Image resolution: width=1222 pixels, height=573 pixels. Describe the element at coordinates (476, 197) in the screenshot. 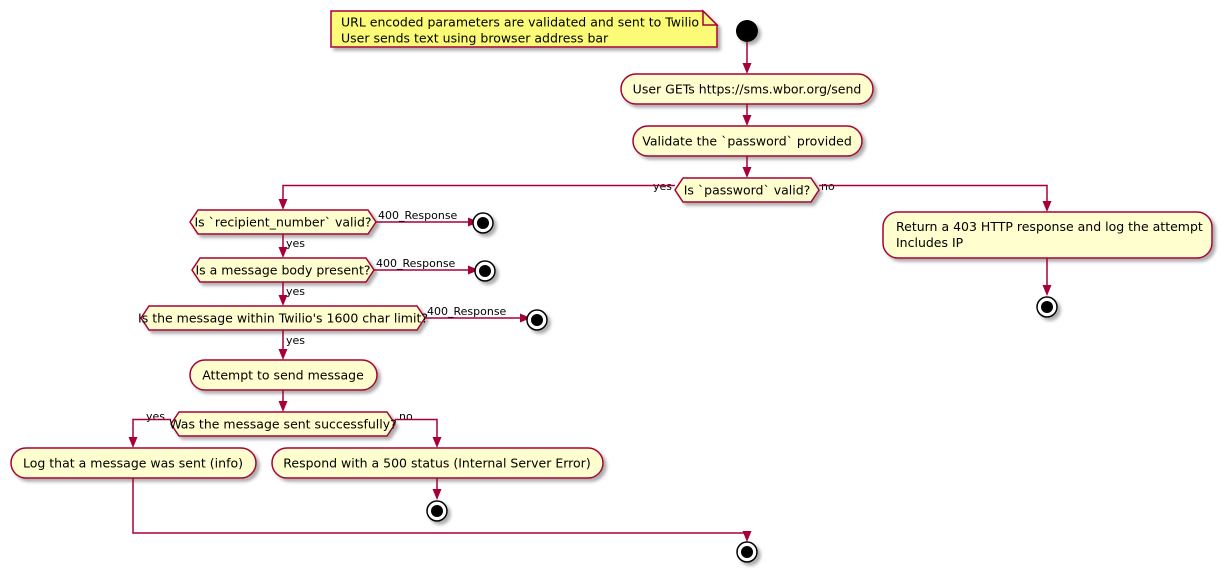

I see `edge-password-yes` at that location.